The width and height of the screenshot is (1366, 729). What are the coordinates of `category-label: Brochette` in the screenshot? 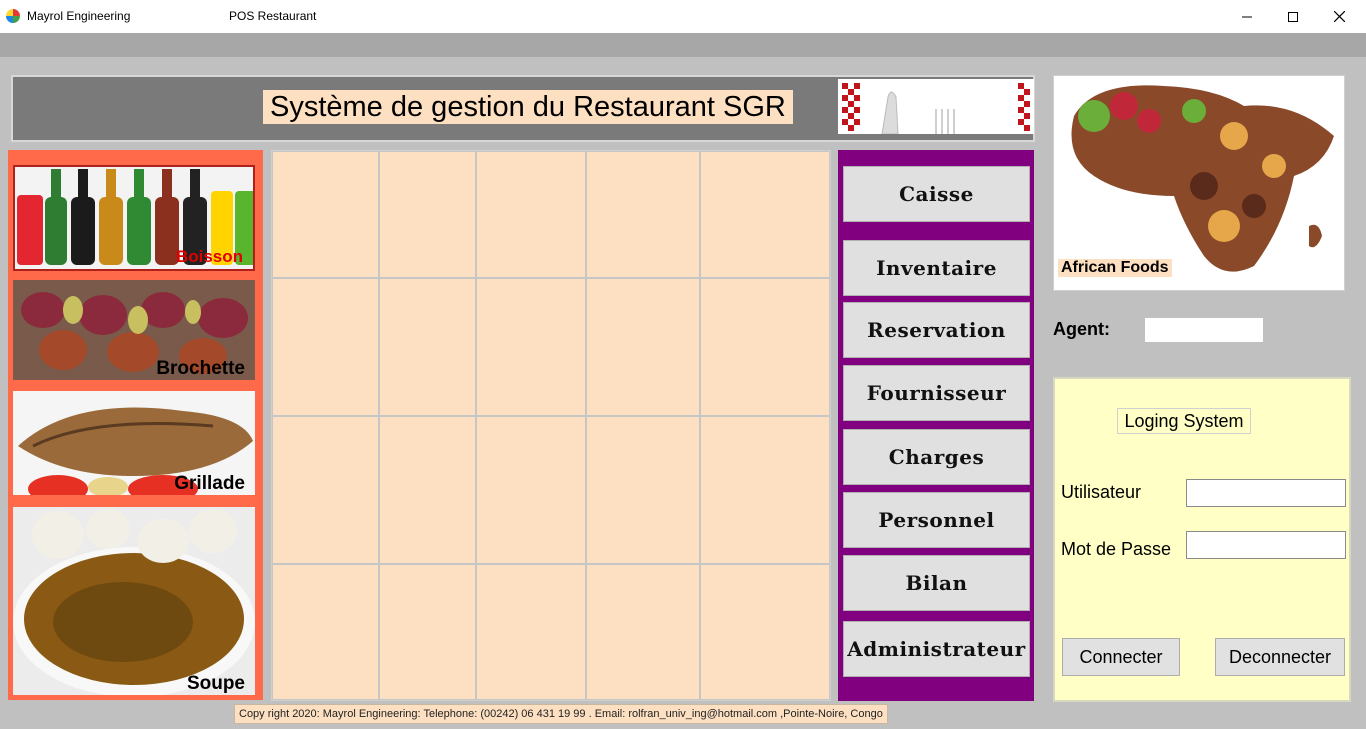 It's located at (200, 368).